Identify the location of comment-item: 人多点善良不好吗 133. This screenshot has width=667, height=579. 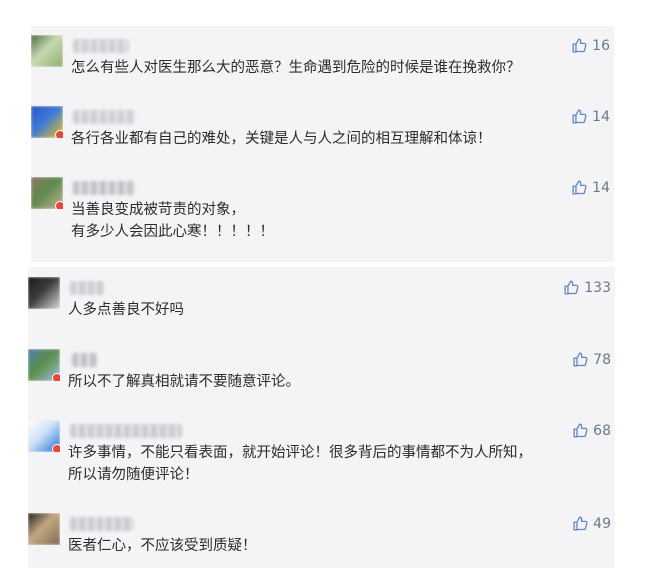
(321, 303).